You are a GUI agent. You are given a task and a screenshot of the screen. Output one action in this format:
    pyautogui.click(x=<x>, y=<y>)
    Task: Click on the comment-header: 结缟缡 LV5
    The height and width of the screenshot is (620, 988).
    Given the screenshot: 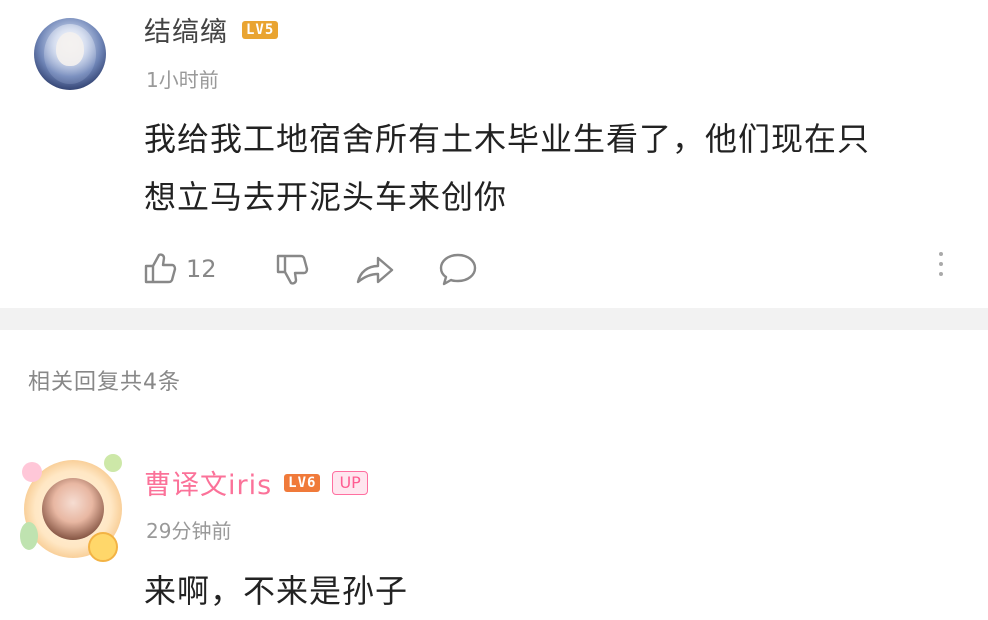 What is the action you would take?
    pyautogui.click(x=211, y=29)
    